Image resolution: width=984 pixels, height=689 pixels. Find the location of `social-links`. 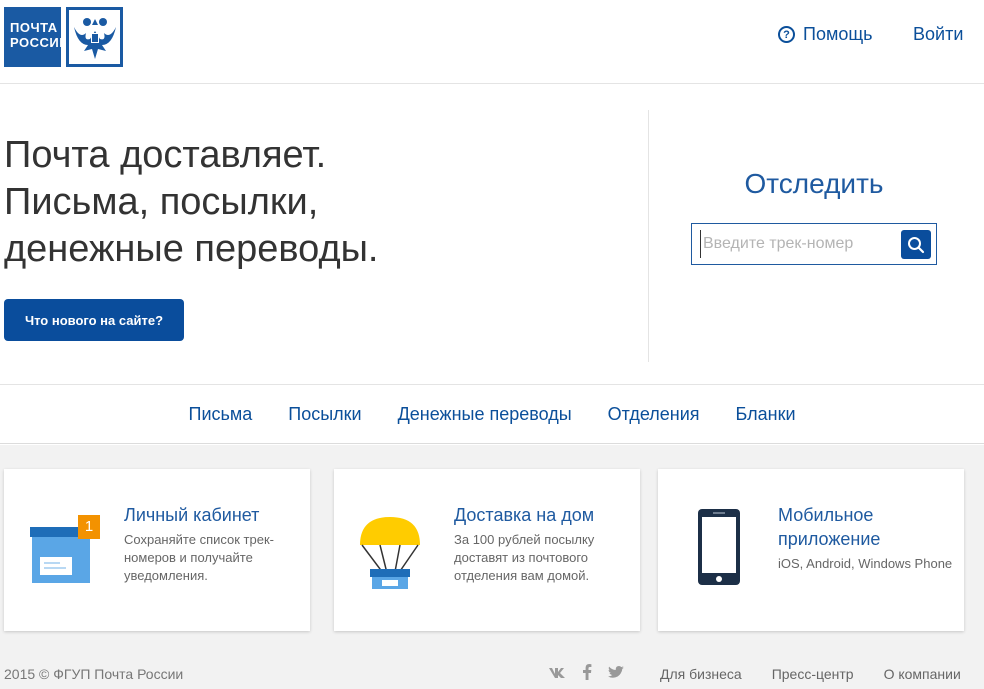

social-links is located at coordinates (586, 674).